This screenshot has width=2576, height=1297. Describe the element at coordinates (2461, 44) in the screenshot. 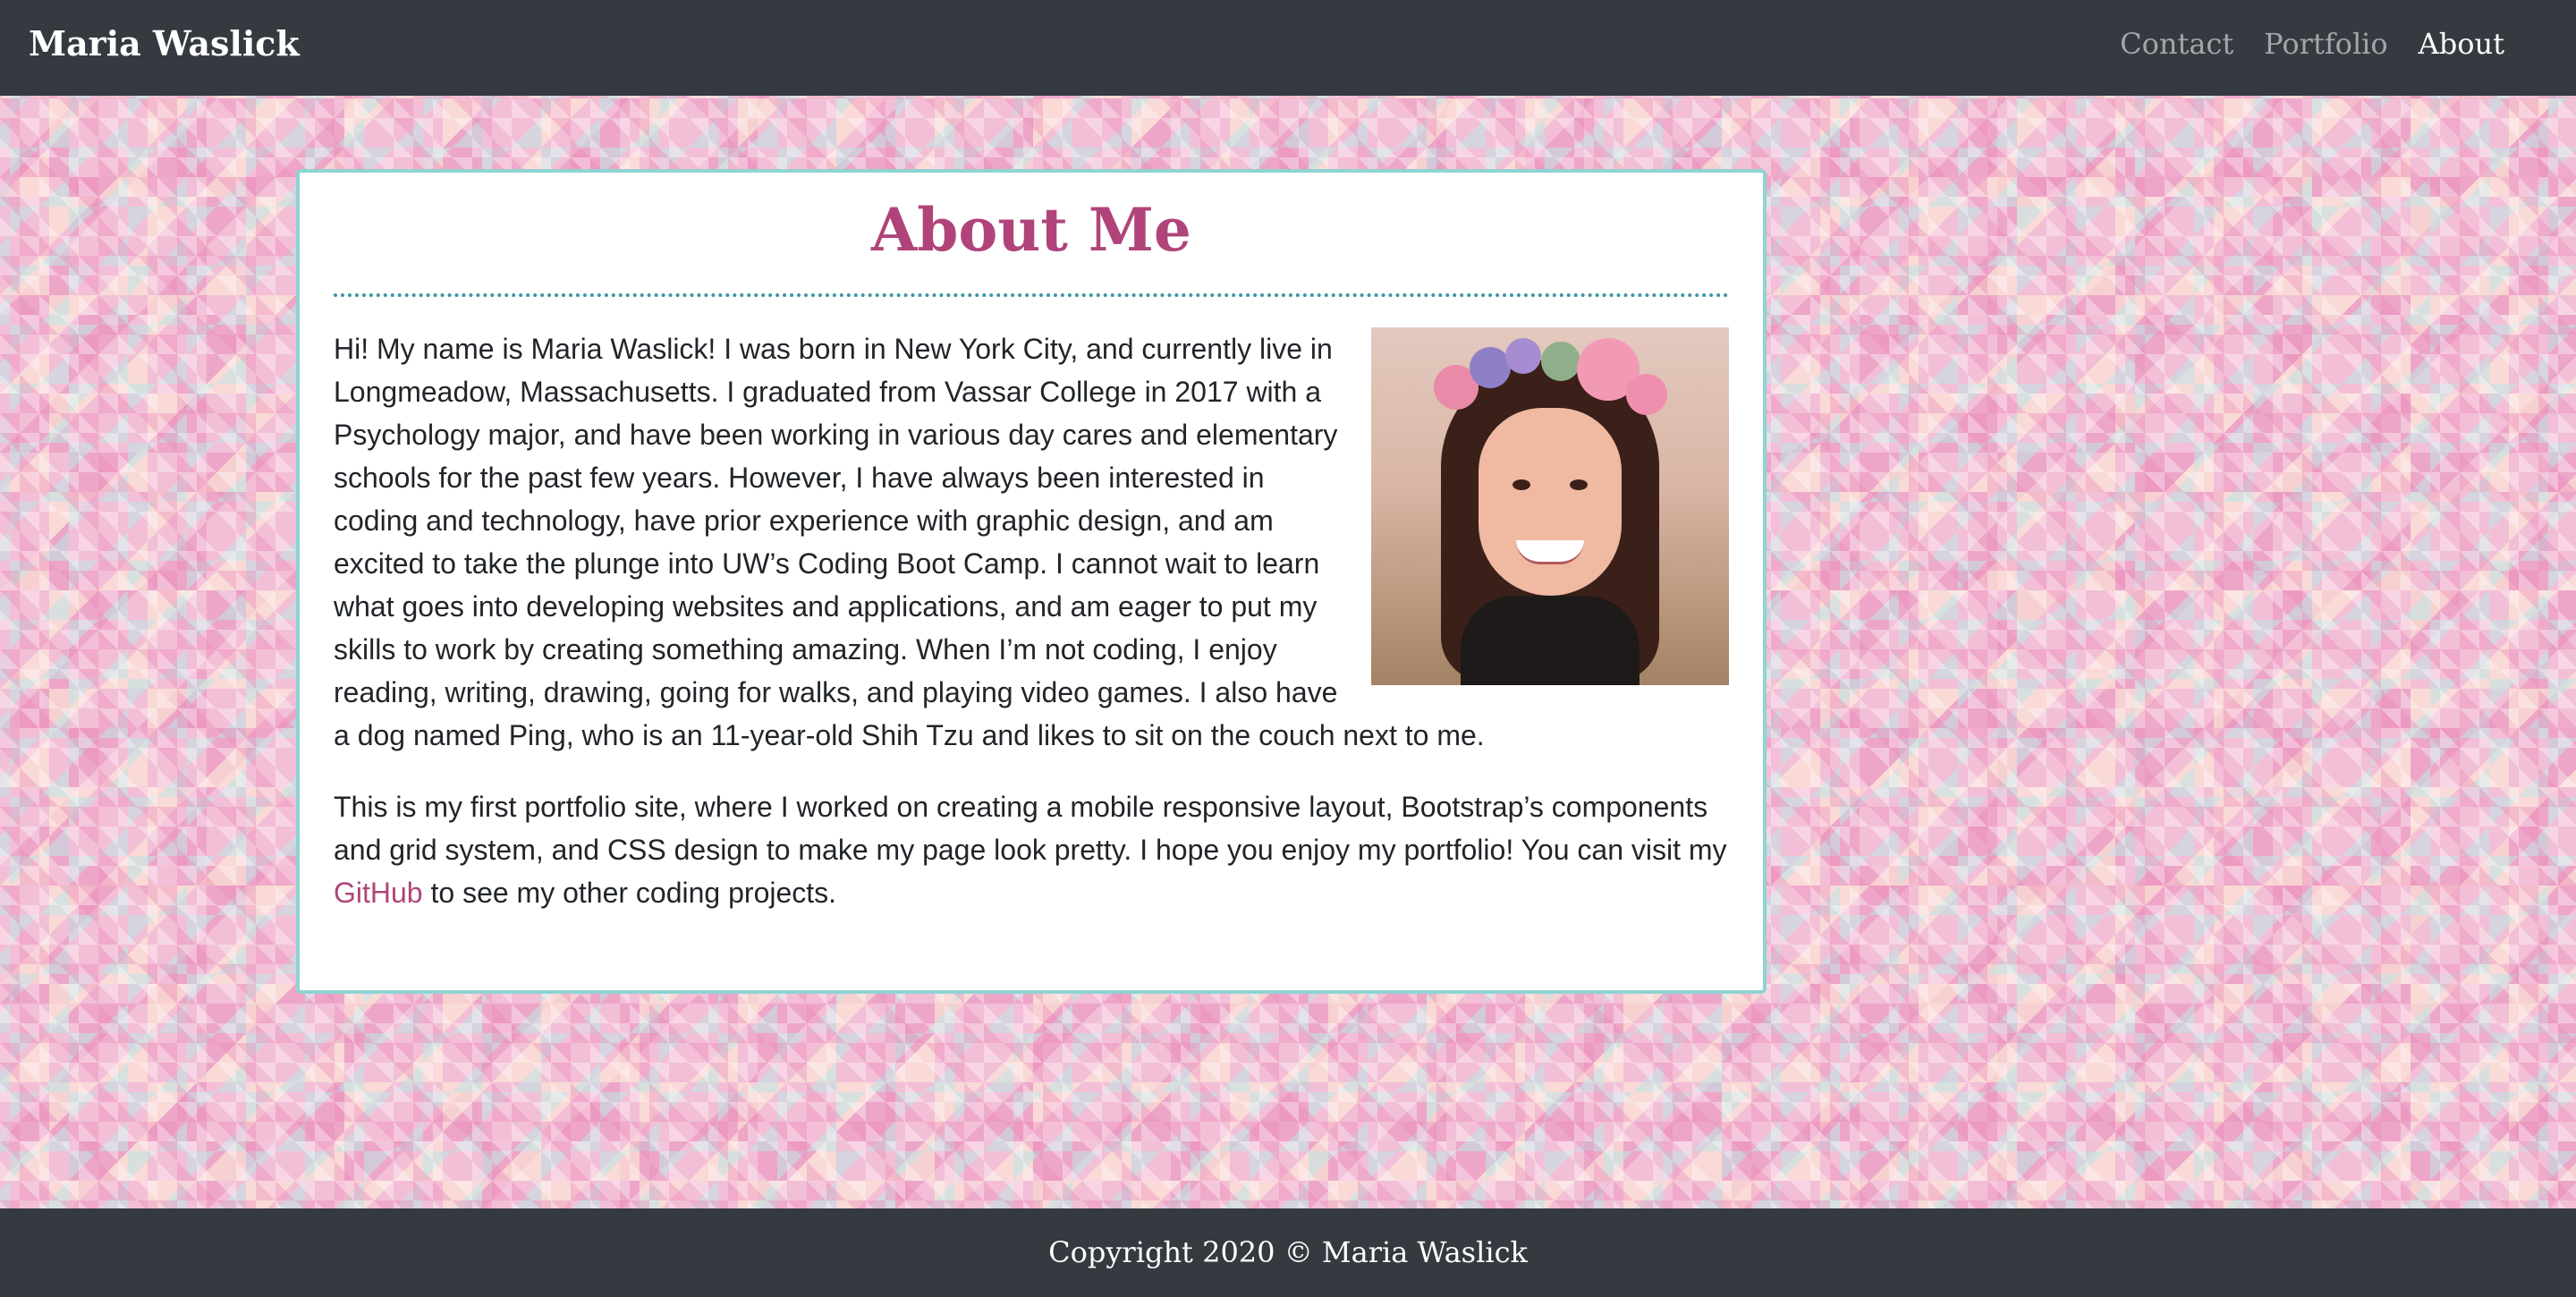

I see `nav-link-about: About` at that location.